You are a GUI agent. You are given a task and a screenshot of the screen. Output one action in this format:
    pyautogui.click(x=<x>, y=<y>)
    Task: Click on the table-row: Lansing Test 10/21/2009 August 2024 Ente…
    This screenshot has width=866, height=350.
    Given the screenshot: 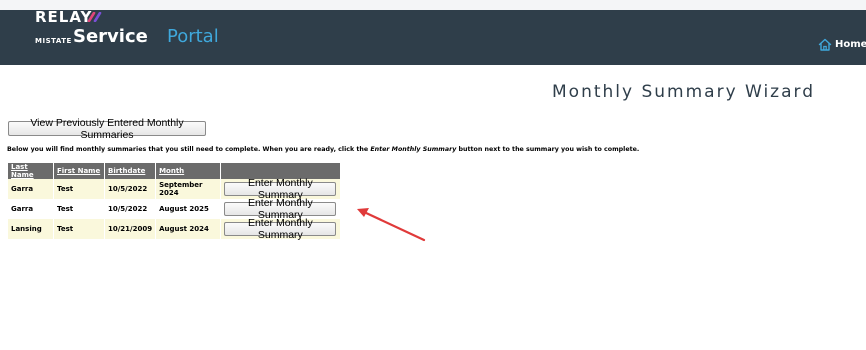 What is the action you would take?
    pyautogui.click(x=174, y=229)
    